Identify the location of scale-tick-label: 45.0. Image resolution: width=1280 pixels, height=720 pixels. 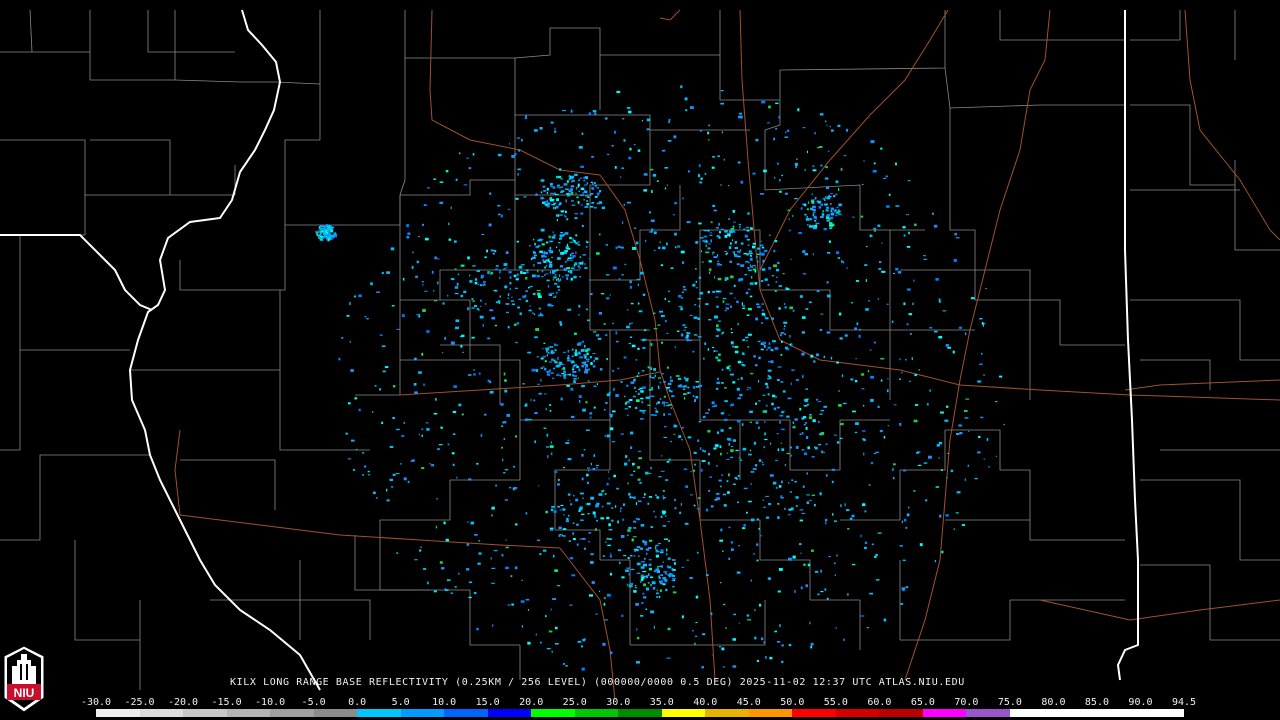
(748, 702).